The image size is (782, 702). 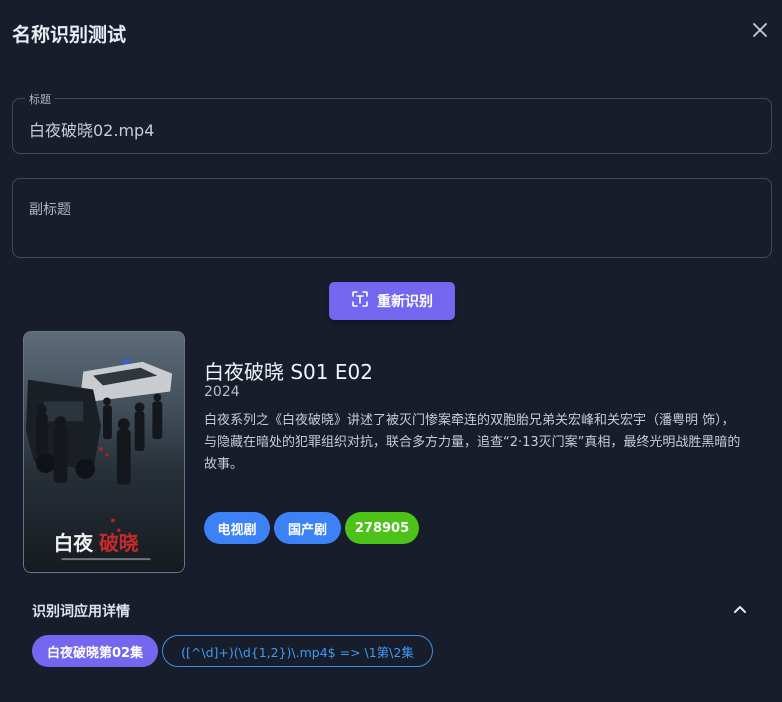 I want to click on type-chip: 电视剧, so click(x=237, y=528).